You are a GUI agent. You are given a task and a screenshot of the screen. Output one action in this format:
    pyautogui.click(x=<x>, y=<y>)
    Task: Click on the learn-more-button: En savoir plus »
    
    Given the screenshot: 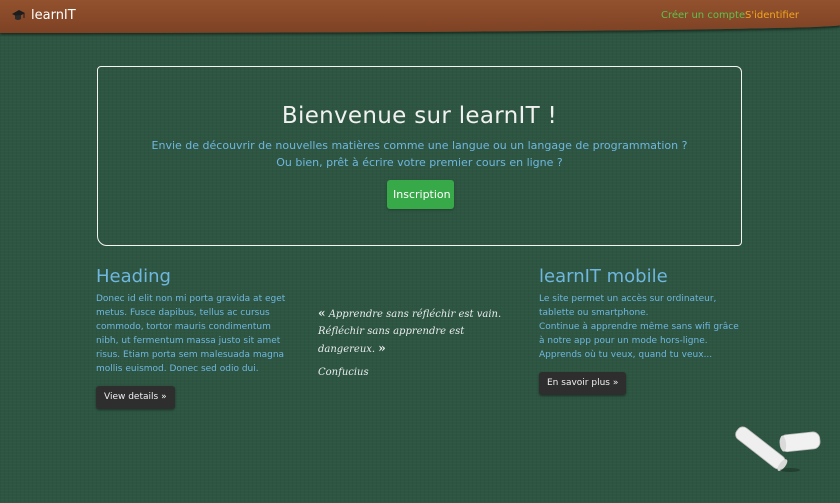 What is the action you would take?
    pyautogui.click(x=583, y=383)
    